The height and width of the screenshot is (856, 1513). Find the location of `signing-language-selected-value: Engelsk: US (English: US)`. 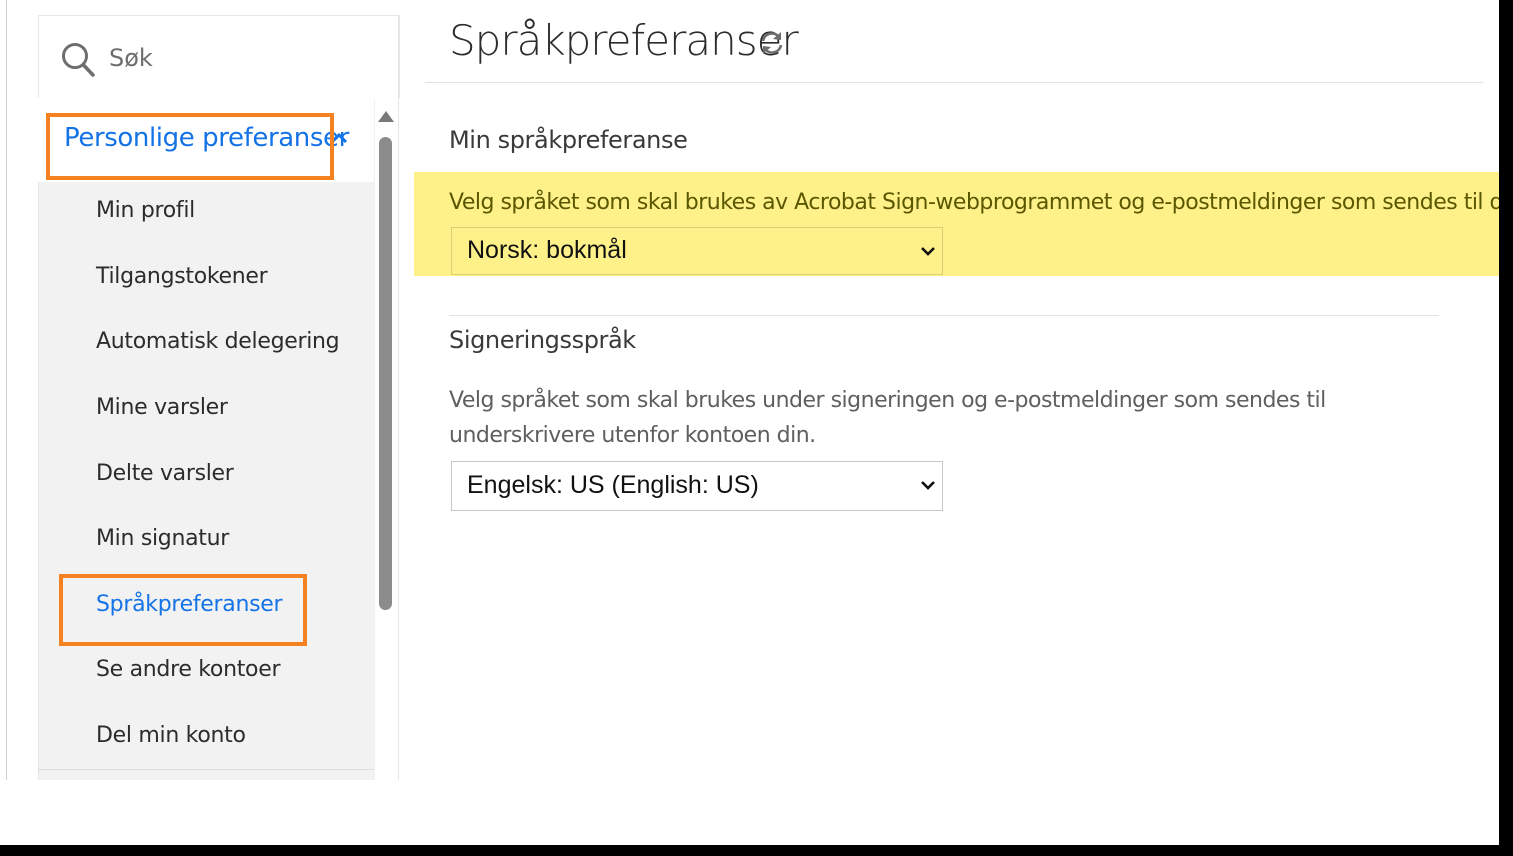

signing-language-selected-value: Engelsk: US (English: US) is located at coordinates (613, 485).